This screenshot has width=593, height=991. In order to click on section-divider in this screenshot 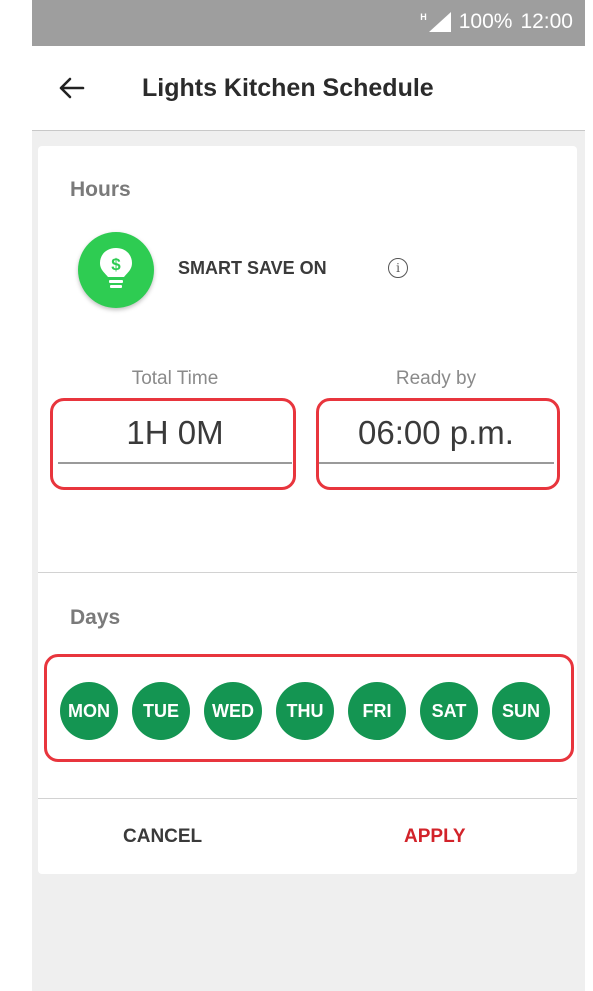, I will do `click(307, 572)`.